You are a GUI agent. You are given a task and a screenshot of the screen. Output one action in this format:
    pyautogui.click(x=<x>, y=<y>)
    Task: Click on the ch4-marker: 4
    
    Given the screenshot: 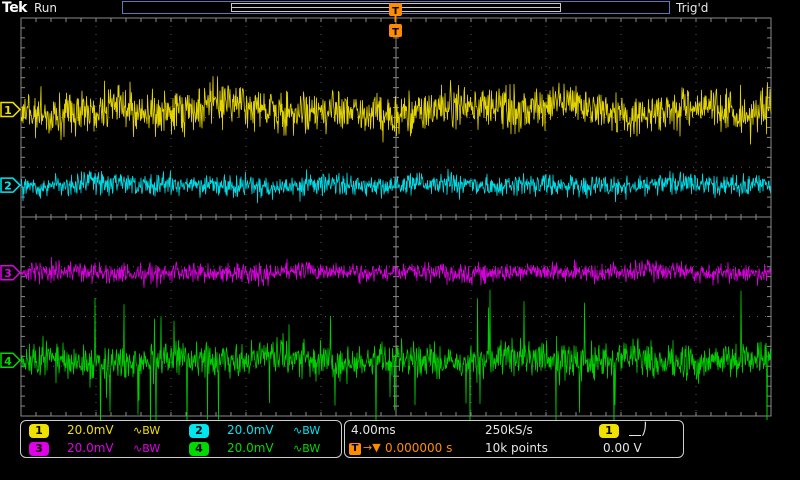 What is the action you would take?
    pyautogui.click(x=11, y=360)
    